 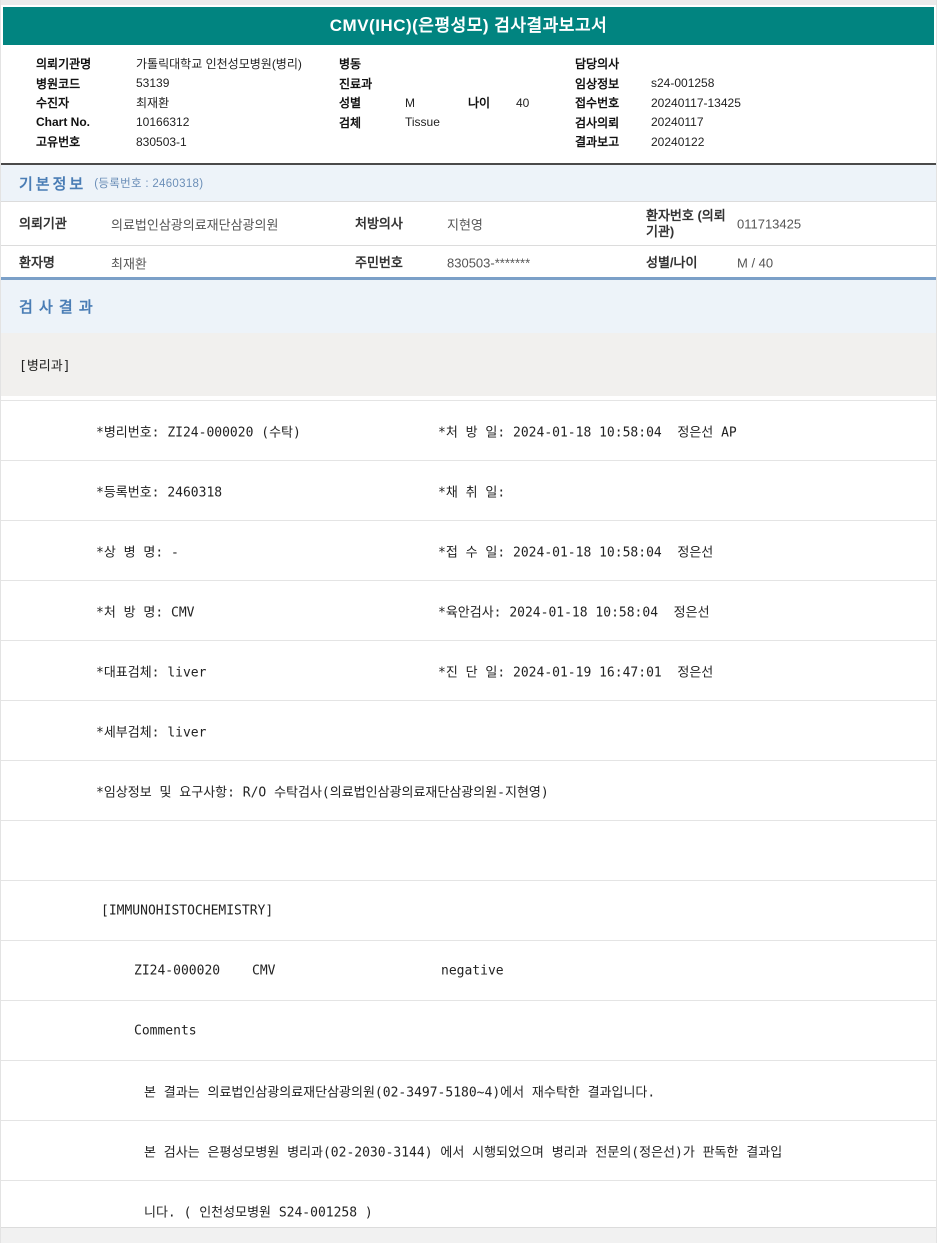 What do you see at coordinates (597, 142) in the screenshot?
I see `patient-field-label: 결과보고` at bounding box center [597, 142].